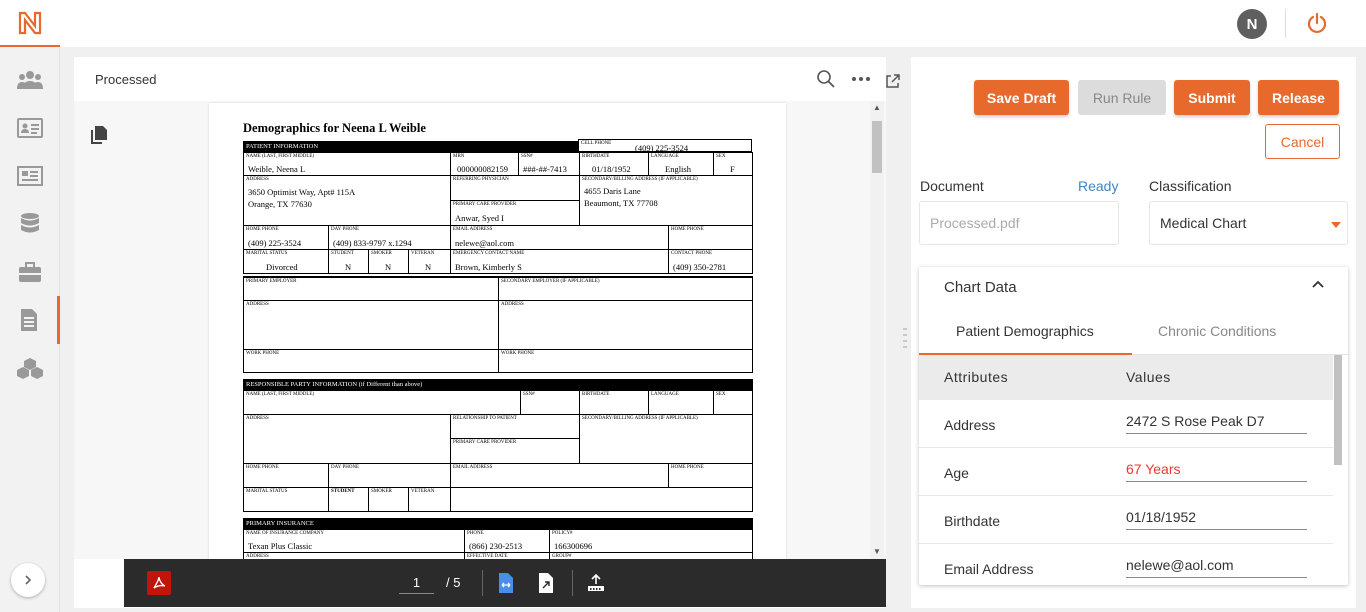 Image resolution: width=1366 pixels, height=612 pixels. Describe the element at coordinates (507, 541) in the screenshot. I see `insurance-phone-cell: PHONE (866) 230-2513` at that location.